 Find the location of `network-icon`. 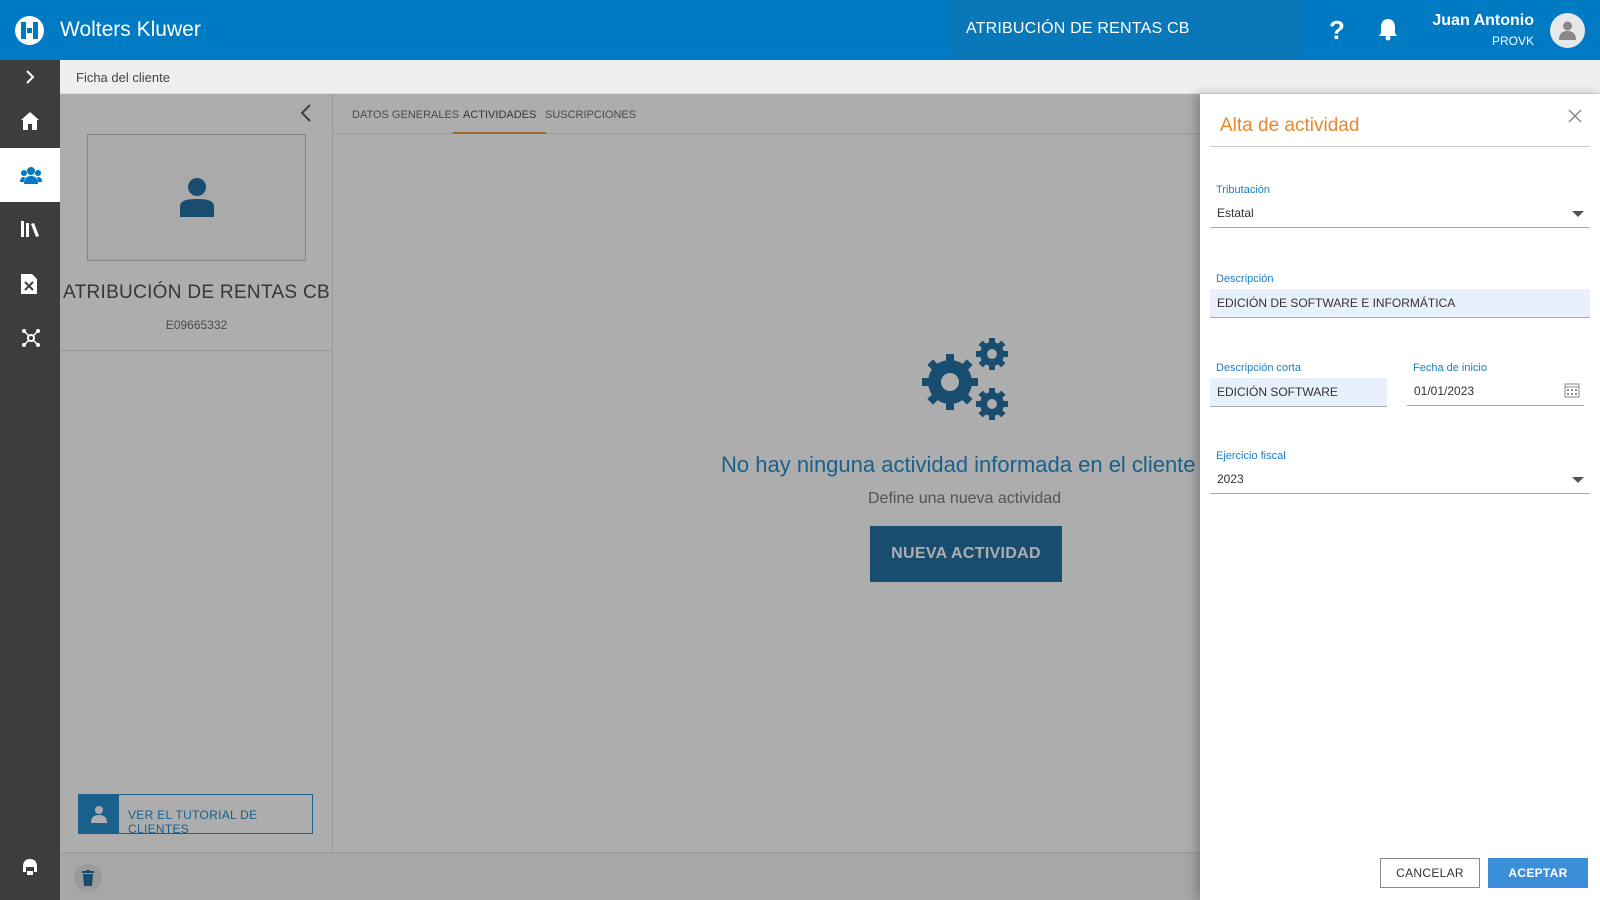

network-icon is located at coordinates (31, 338).